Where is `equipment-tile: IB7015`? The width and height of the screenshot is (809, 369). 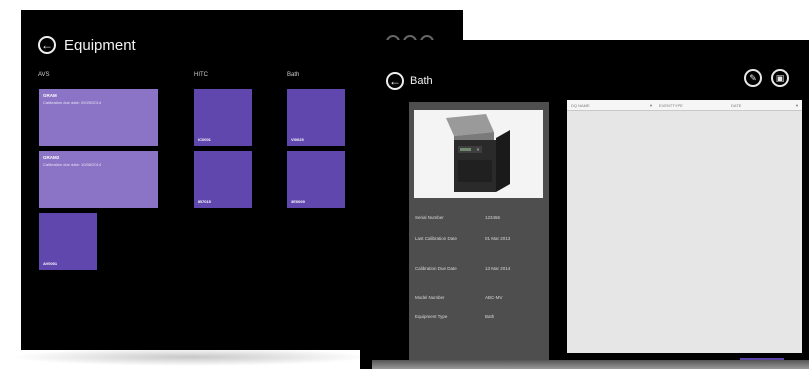 equipment-tile: IB7015 is located at coordinates (223, 179).